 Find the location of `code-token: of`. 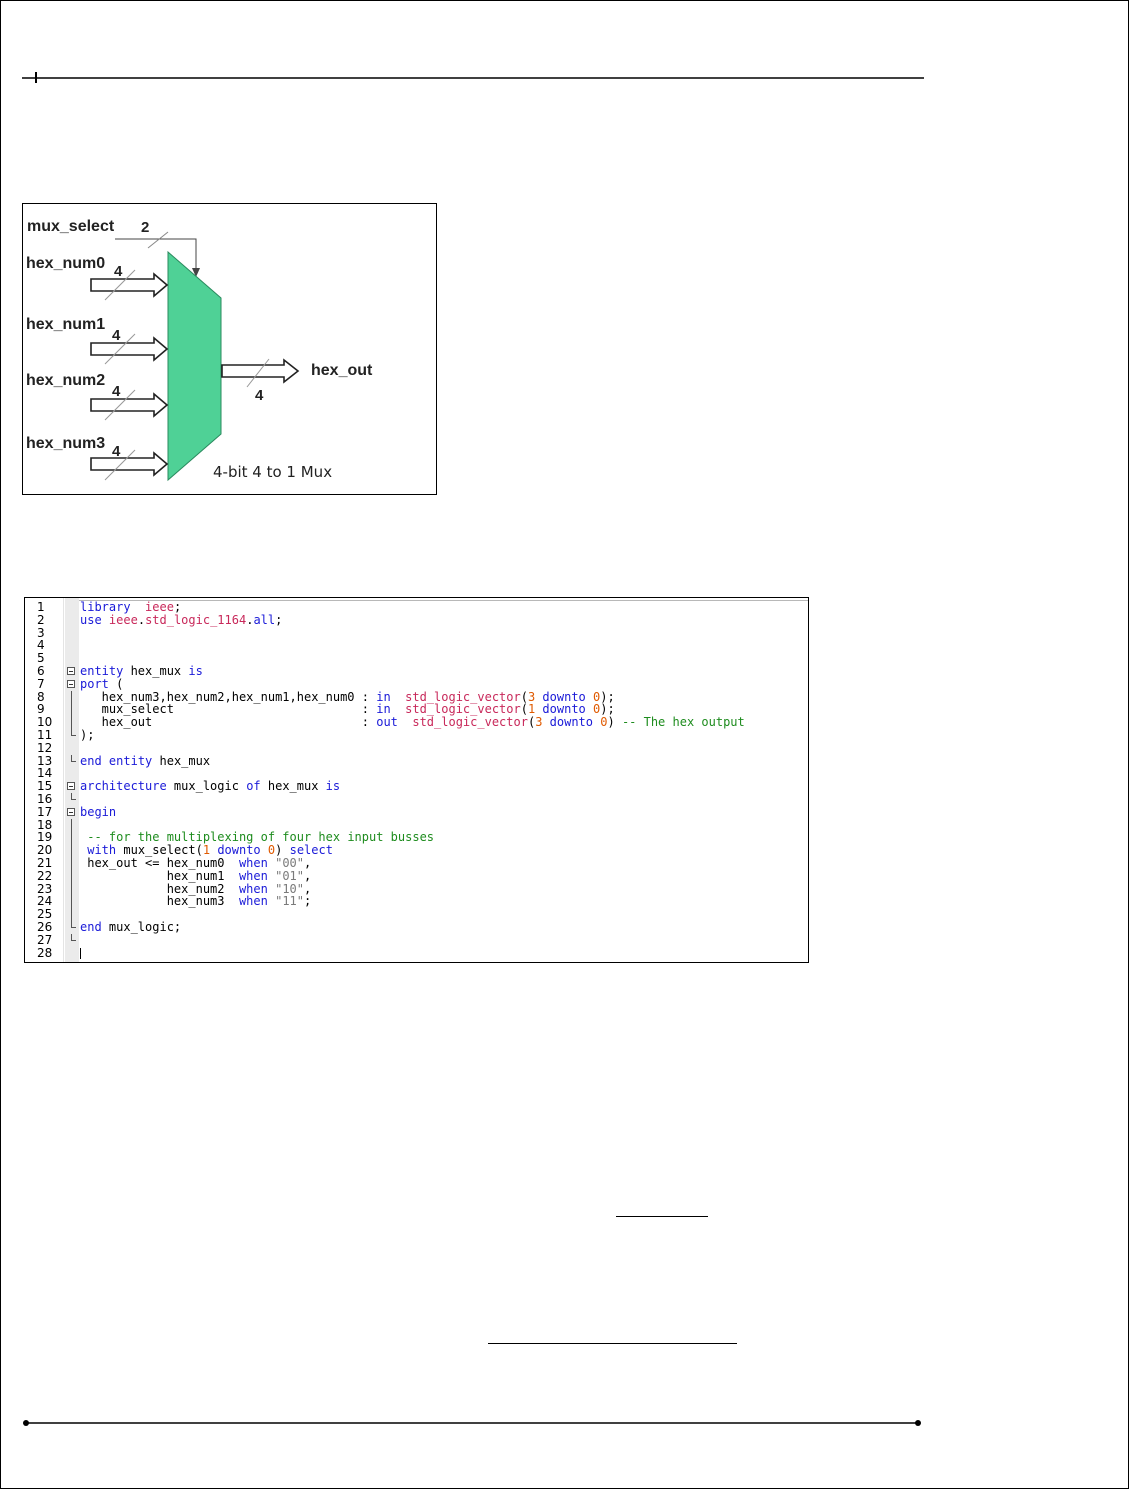

code-token: of is located at coordinates (253, 786).